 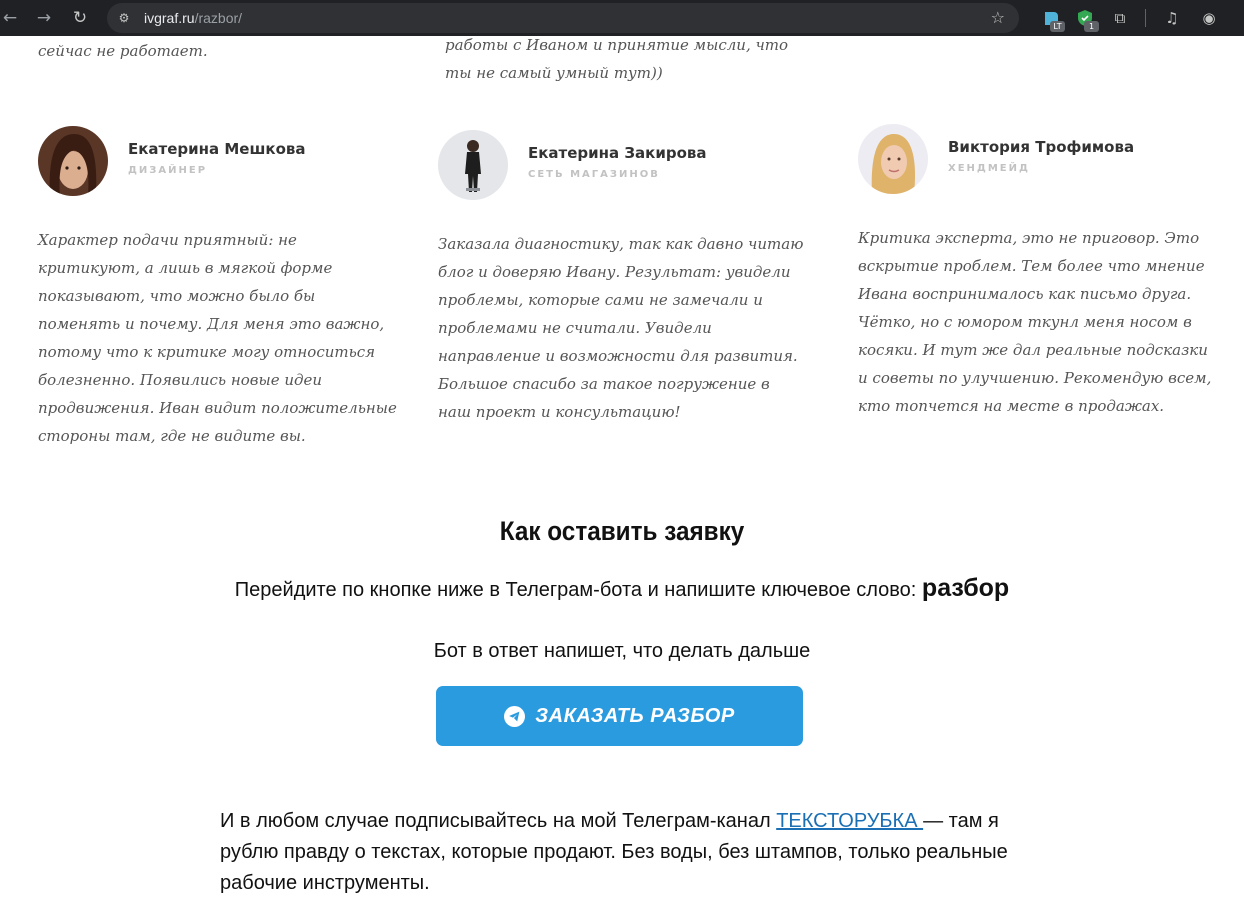 What do you see at coordinates (622, 531) in the screenshot?
I see `section-title: Как оставить заявку` at bounding box center [622, 531].